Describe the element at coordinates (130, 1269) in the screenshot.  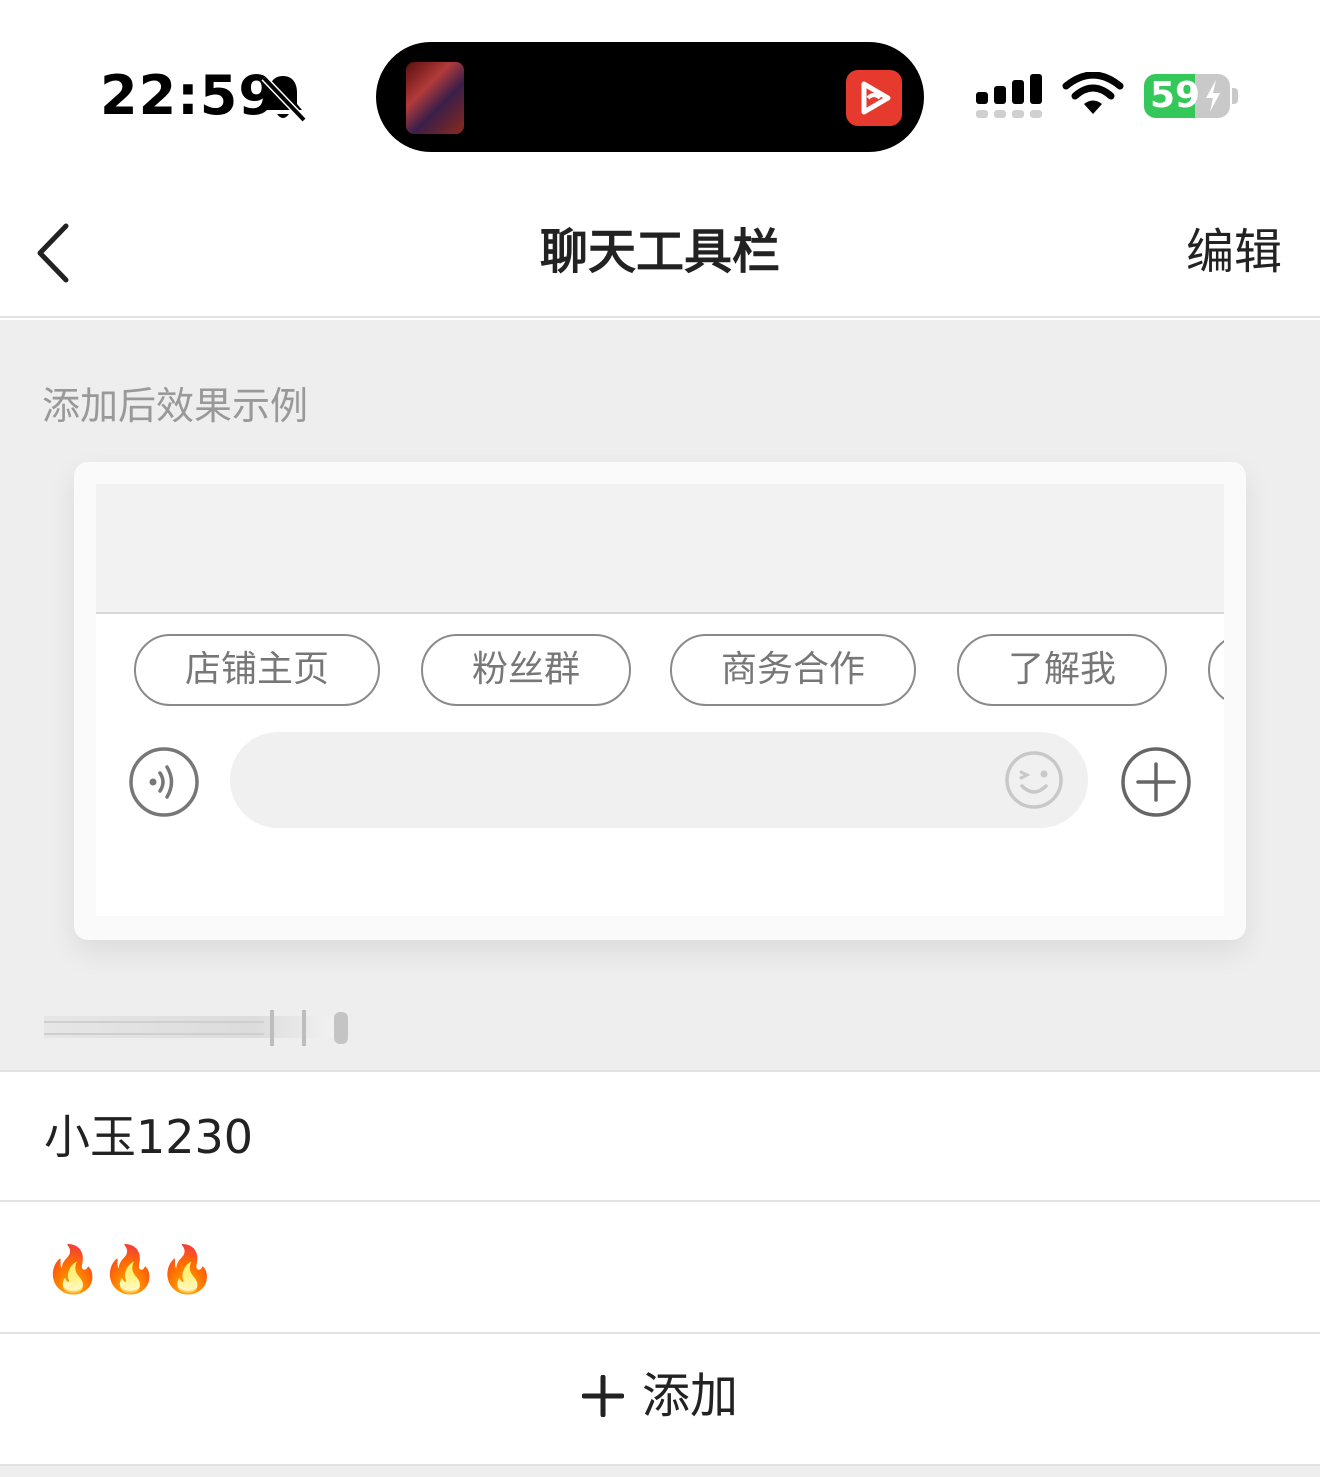
I see `list-item-label: 🔥🔥🔥` at that location.